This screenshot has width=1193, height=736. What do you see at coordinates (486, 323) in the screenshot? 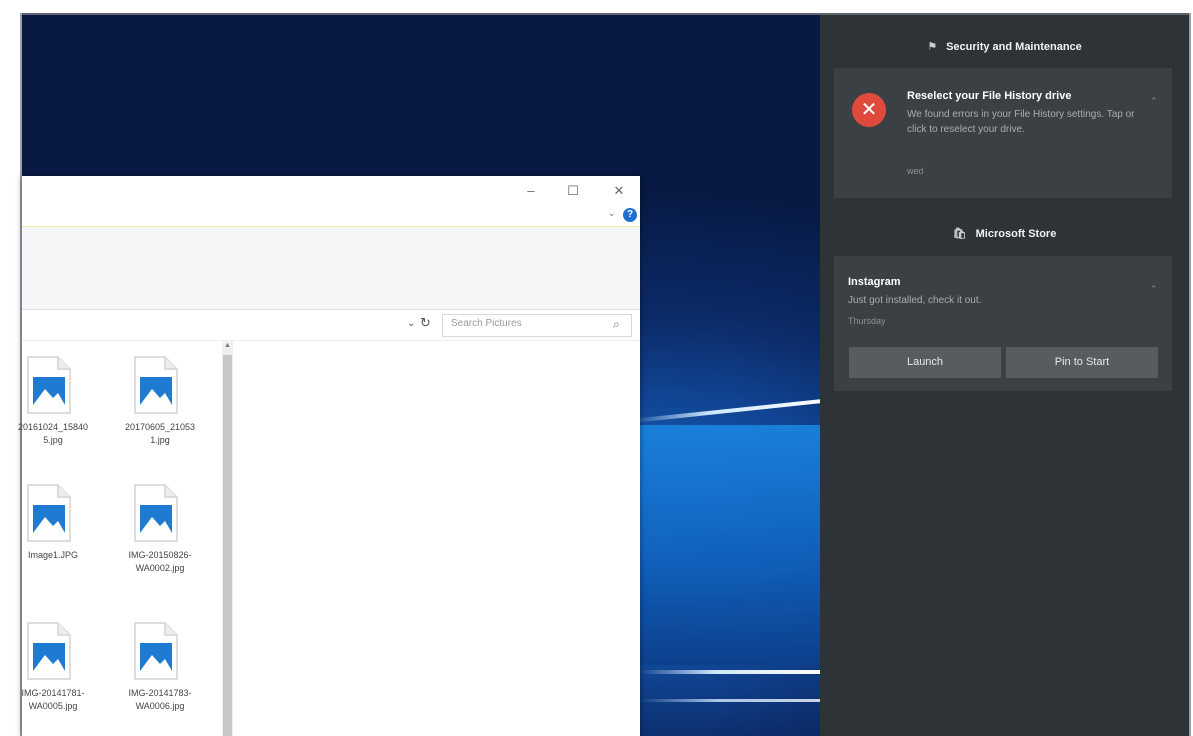
I see `search-placeholder: Search Pictures` at bounding box center [486, 323].